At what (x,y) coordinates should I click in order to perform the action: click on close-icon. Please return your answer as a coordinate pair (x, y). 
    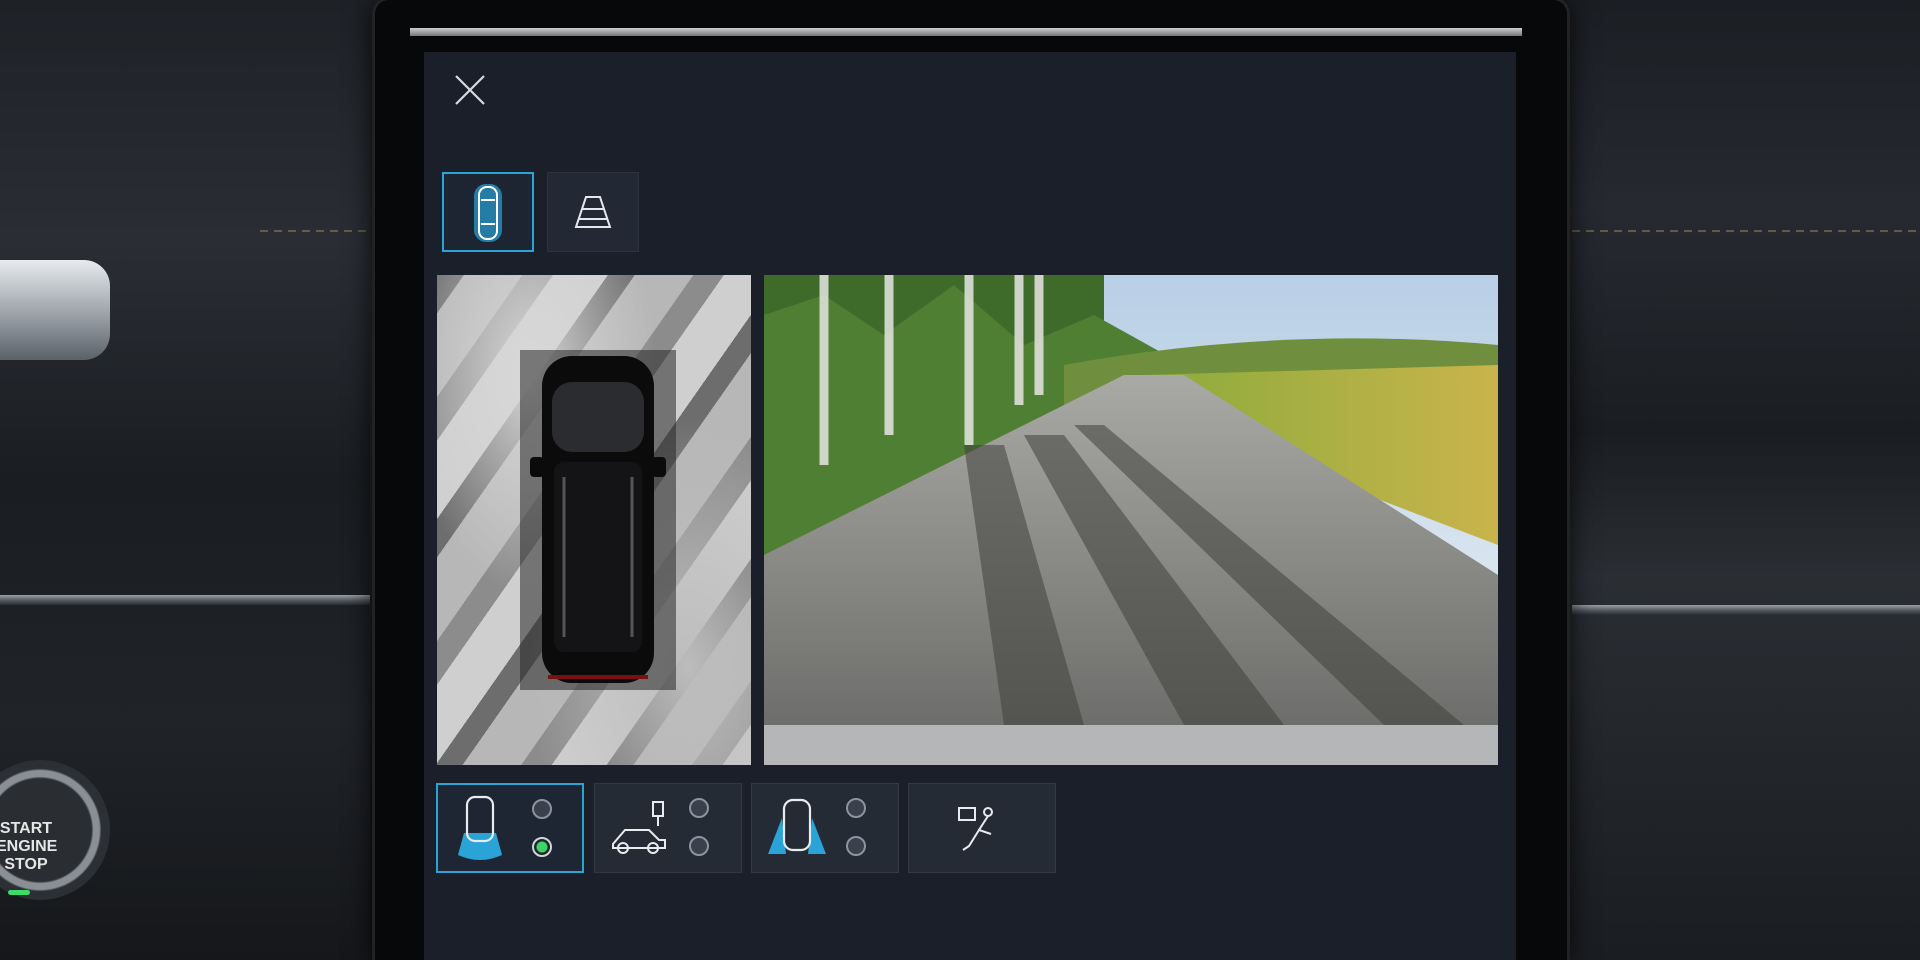
    Looking at the image, I should click on (470, 90).